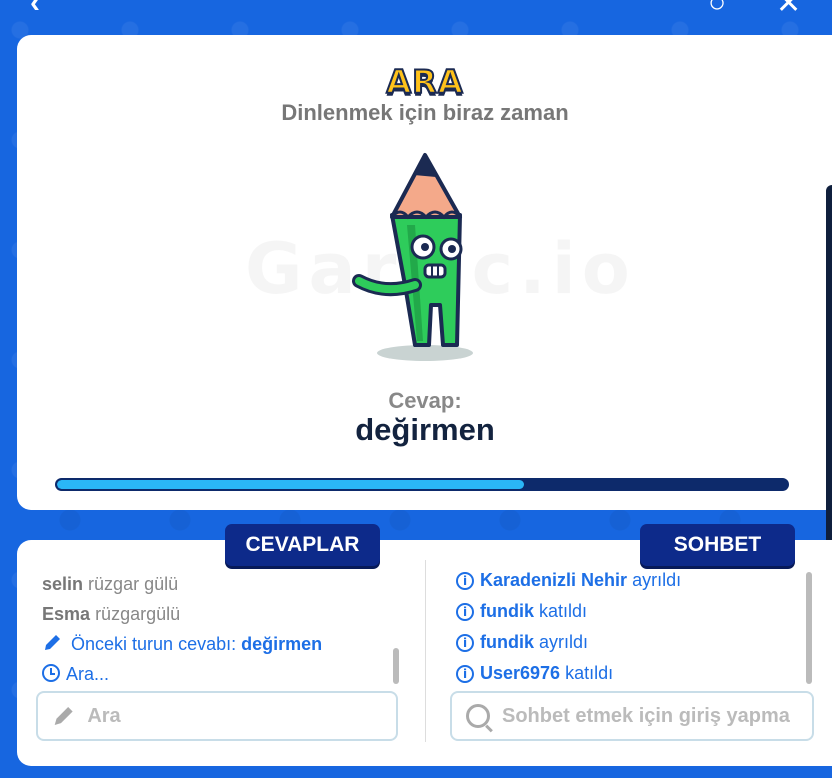  Describe the element at coordinates (717, 545) in the screenshot. I see `chat-tab-title: SOHBET` at that location.